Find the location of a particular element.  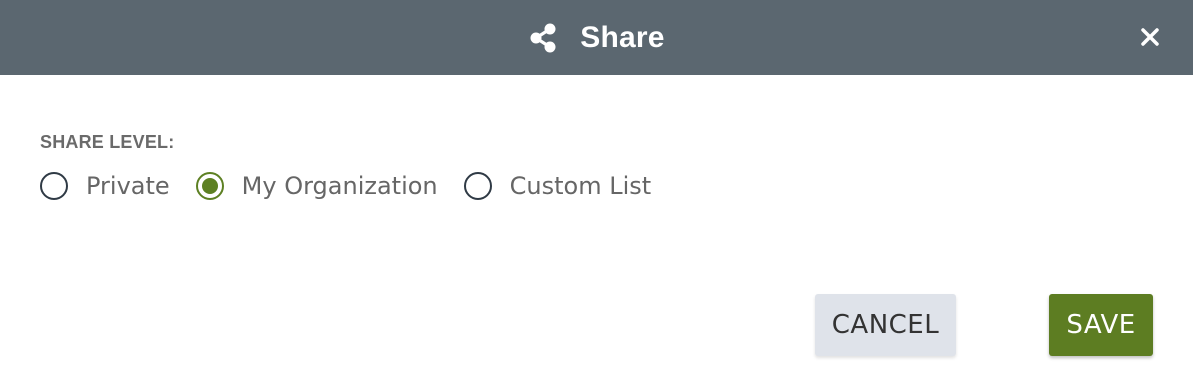

cancel-button: CANCEL is located at coordinates (885, 325).